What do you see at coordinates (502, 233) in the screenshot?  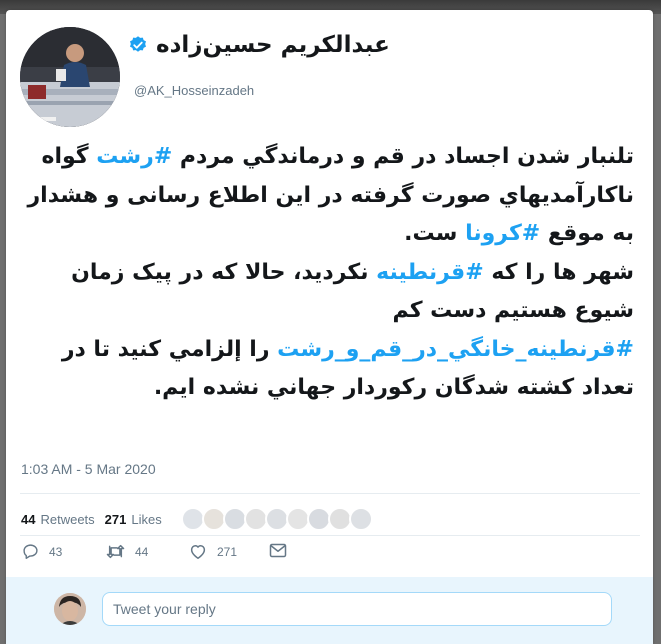 I see `hashtag-link: #کرونا` at bounding box center [502, 233].